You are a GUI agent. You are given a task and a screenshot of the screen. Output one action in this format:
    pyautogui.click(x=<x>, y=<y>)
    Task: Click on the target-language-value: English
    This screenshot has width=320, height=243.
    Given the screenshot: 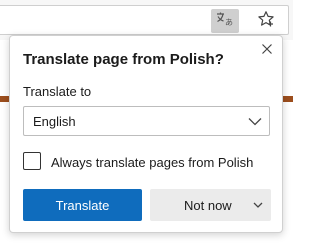 What is the action you would take?
    pyautogui.click(x=54, y=121)
    